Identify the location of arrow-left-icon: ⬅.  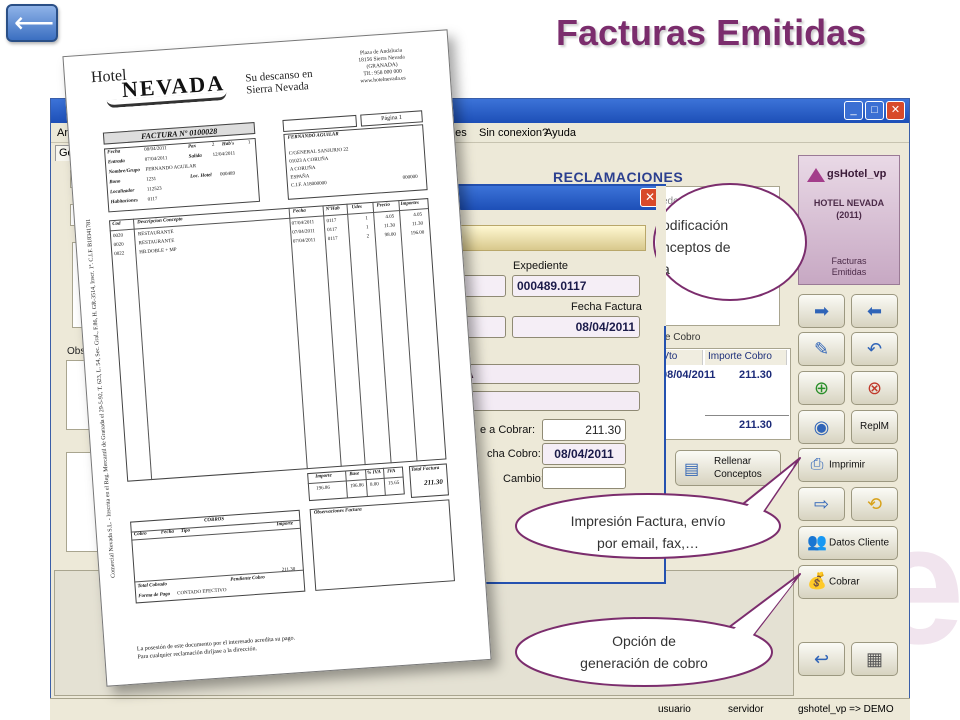
(874, 311).